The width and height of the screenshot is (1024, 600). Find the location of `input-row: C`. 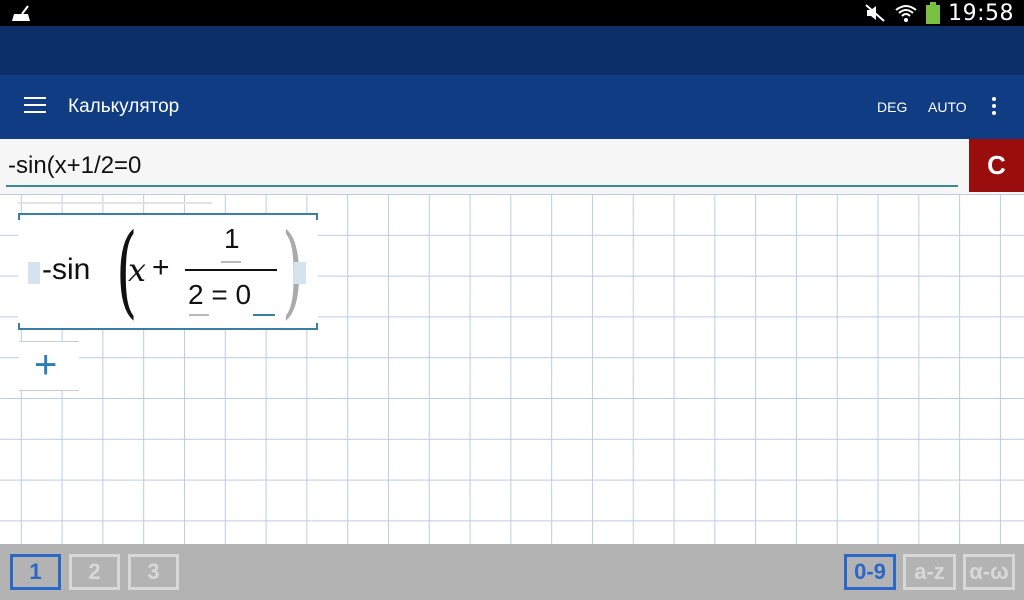

input-row: C is located at coordinates (512, 166).